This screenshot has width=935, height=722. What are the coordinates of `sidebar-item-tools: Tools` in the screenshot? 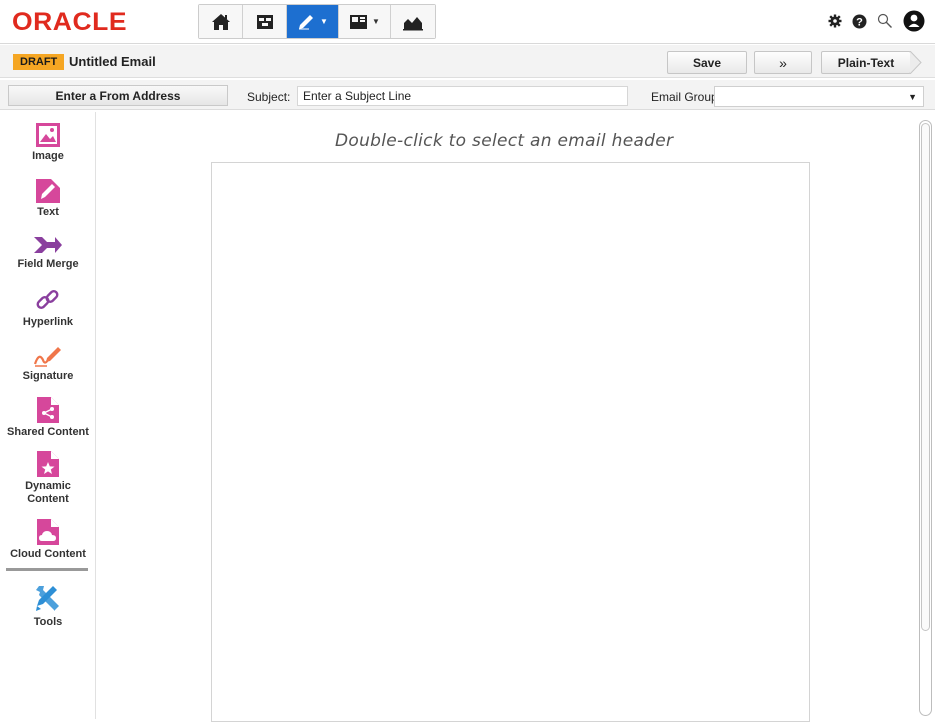 It's located at (48, 606).